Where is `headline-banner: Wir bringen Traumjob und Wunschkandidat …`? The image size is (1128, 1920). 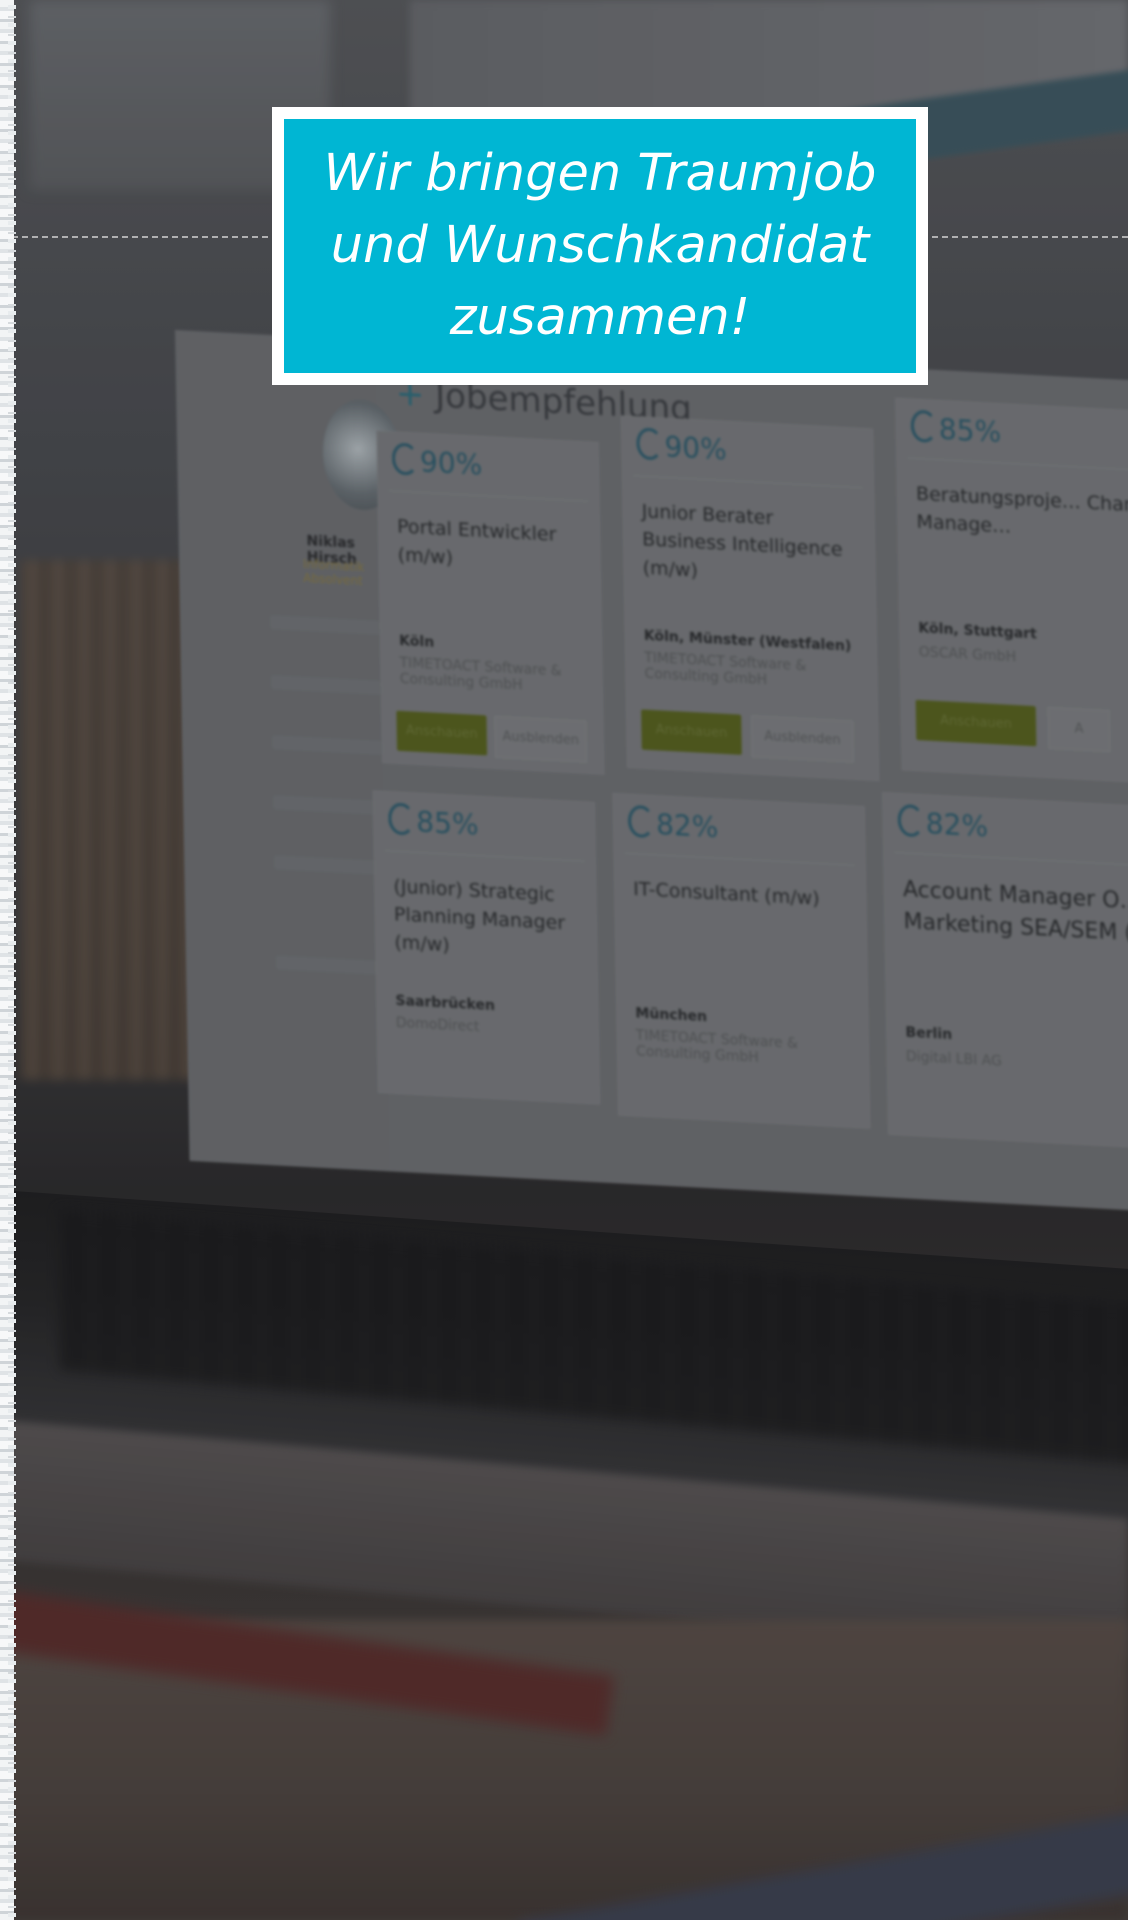 headline-banner: Wir bringen Traumjob und Wunschkandidat … is located at coordinates (600, 246).